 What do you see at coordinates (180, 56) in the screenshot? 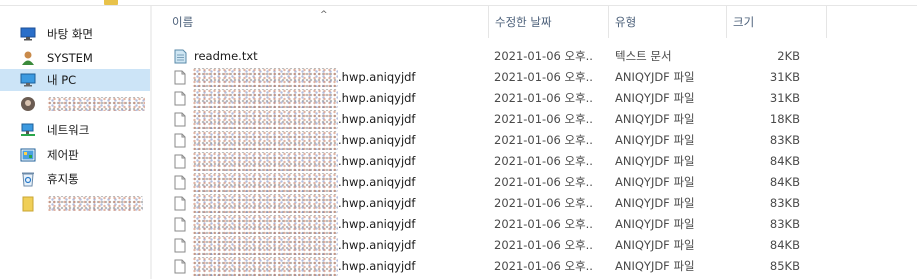
I see `text-file-icon` at bounding box center [180, 56].